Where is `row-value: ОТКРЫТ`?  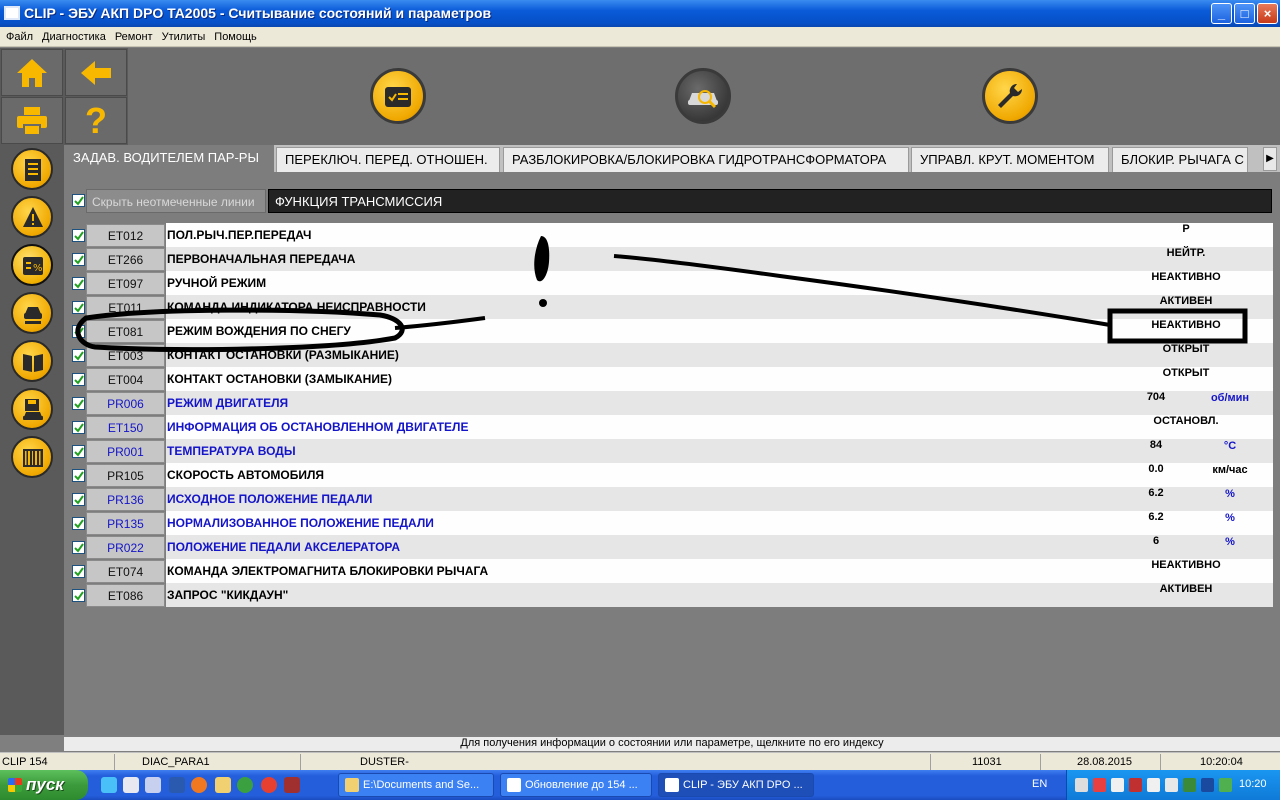 row-value: ОТКРЫТ is located at coordinates (1186, 349).